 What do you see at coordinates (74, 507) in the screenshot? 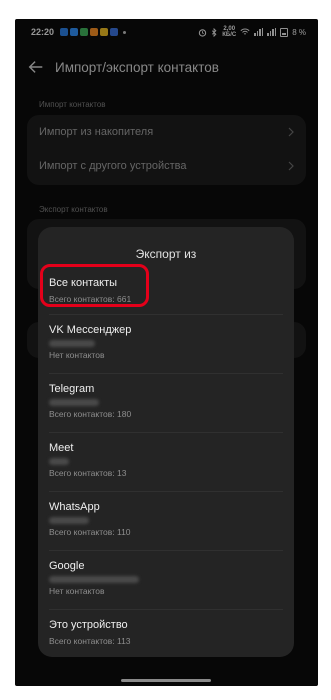
I see `source-name: WhatsApp` at bounding box center [74, 507].